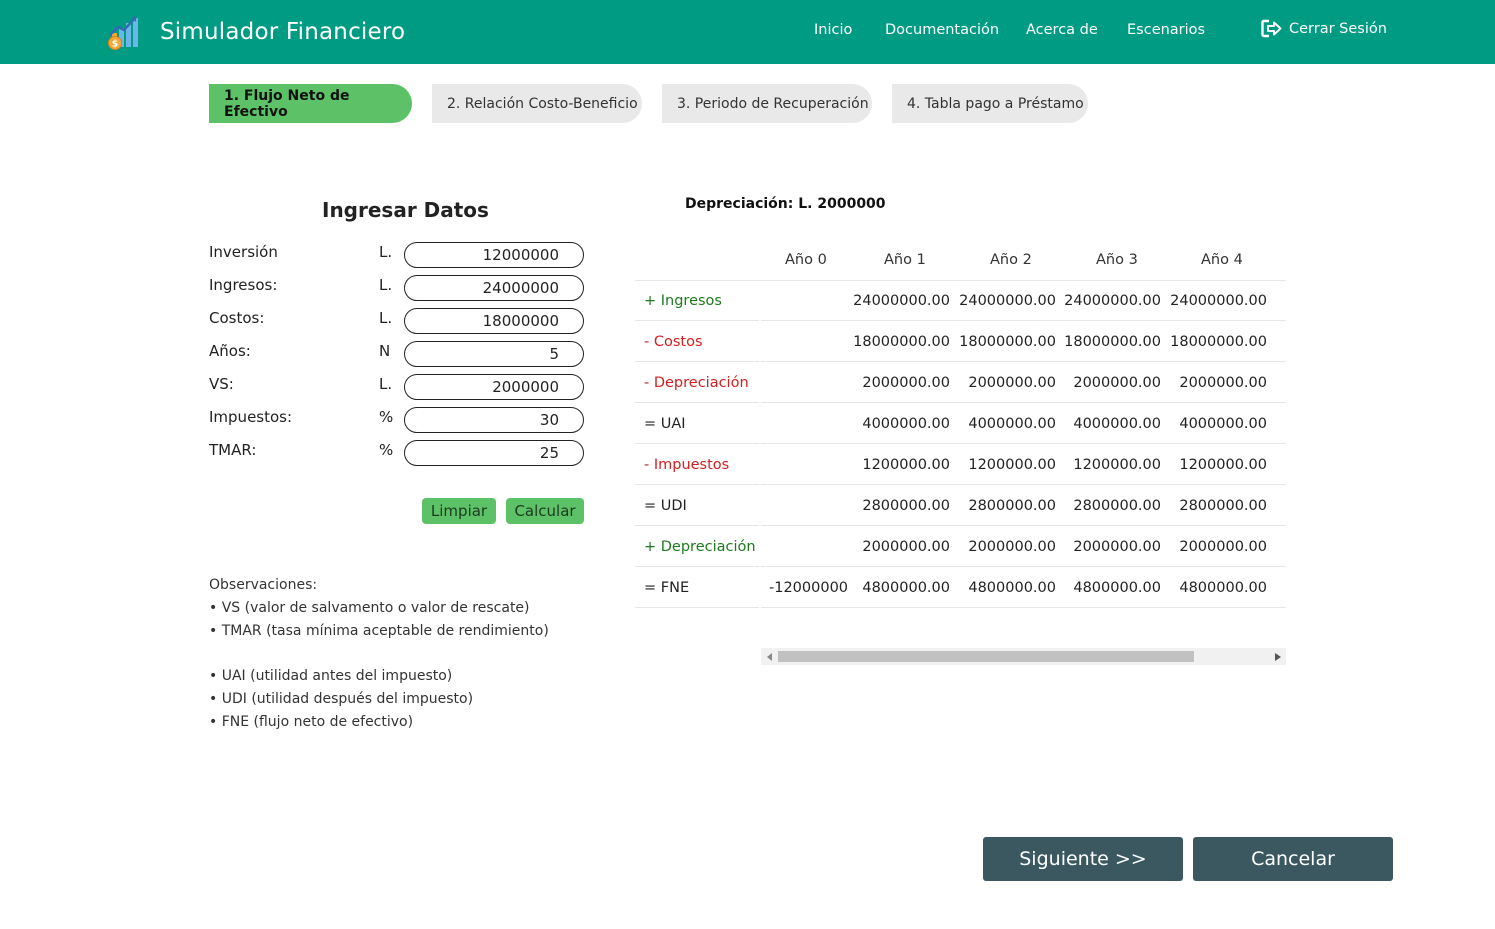 The image size is (1495, 929). Describe the element at coordinates (494, 387) in the screenshot. I see `vs-input` at that location.